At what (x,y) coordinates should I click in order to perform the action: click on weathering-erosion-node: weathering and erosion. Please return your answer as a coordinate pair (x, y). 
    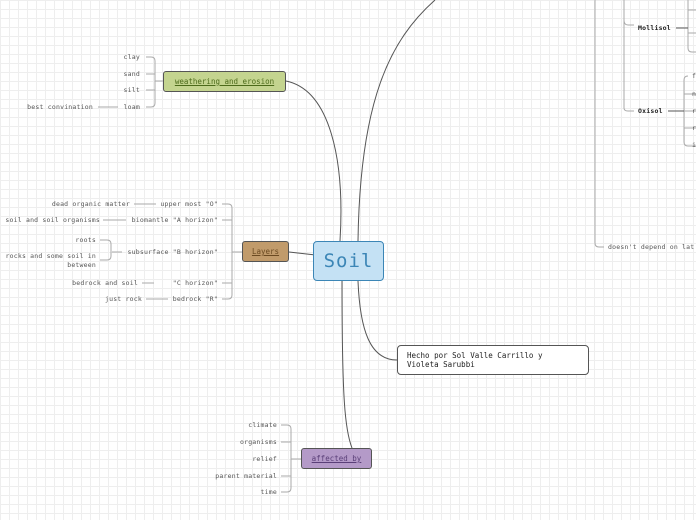
    Looking at the image, I should click on (224, 81).